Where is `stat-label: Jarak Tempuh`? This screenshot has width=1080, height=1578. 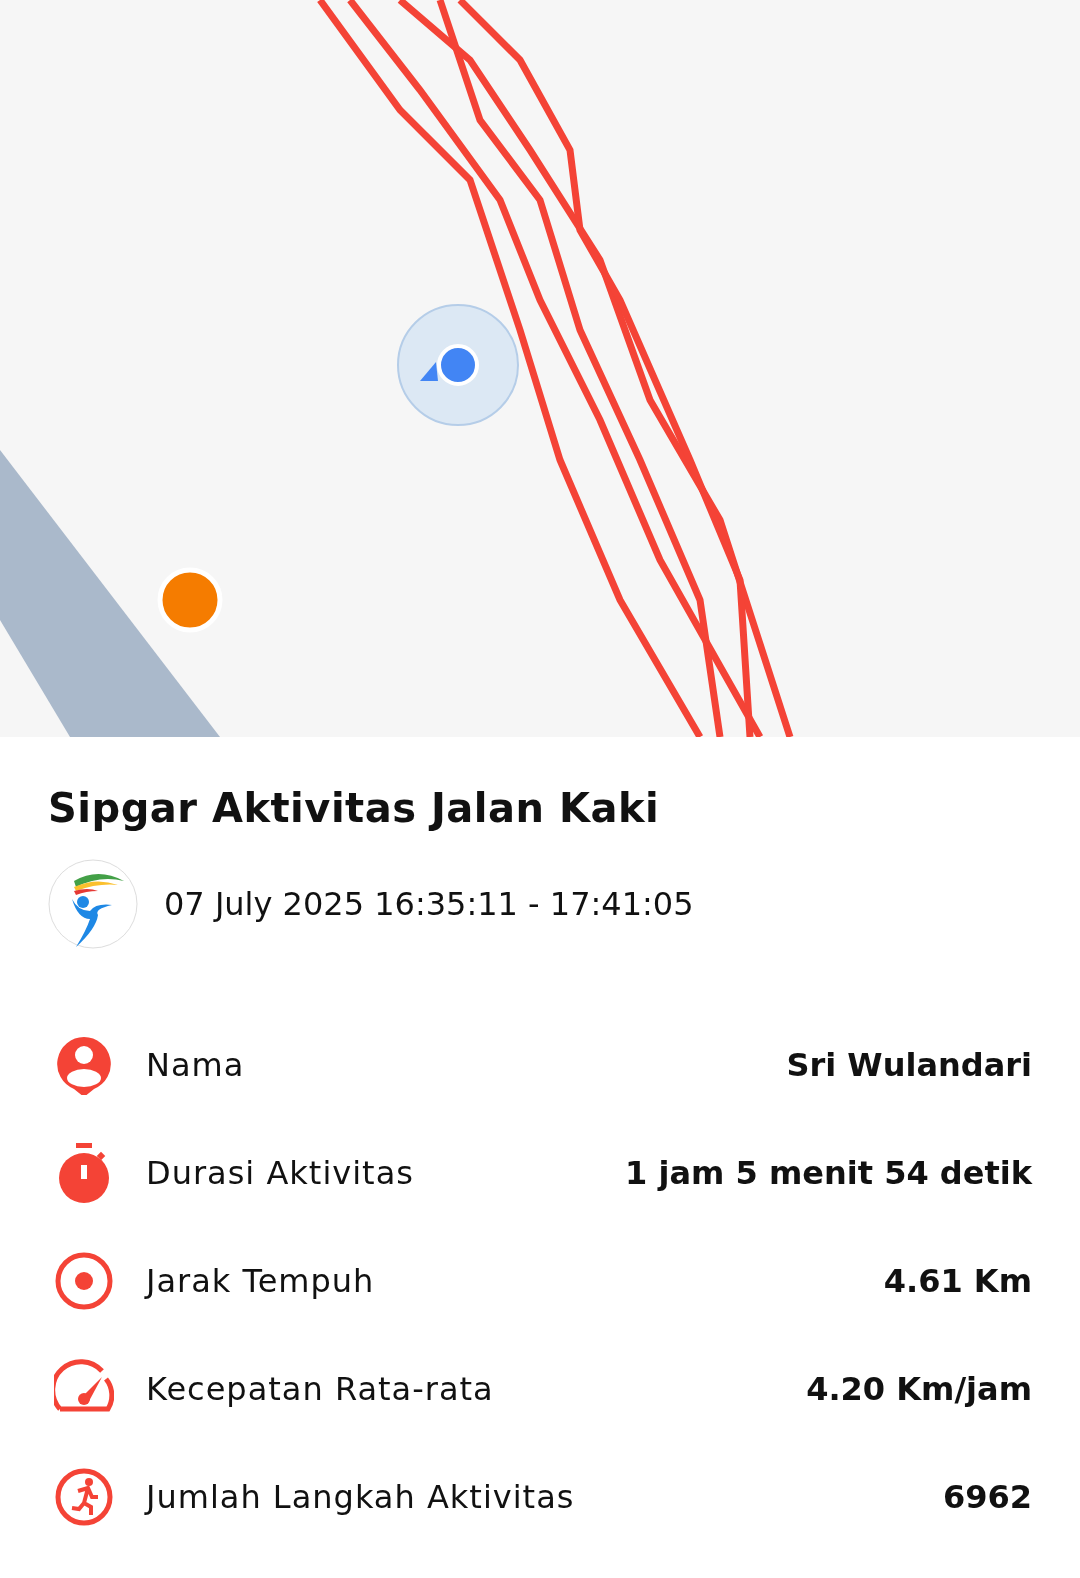 stat-label: Jarak Tempuh is located at coordinates (261, 1281).